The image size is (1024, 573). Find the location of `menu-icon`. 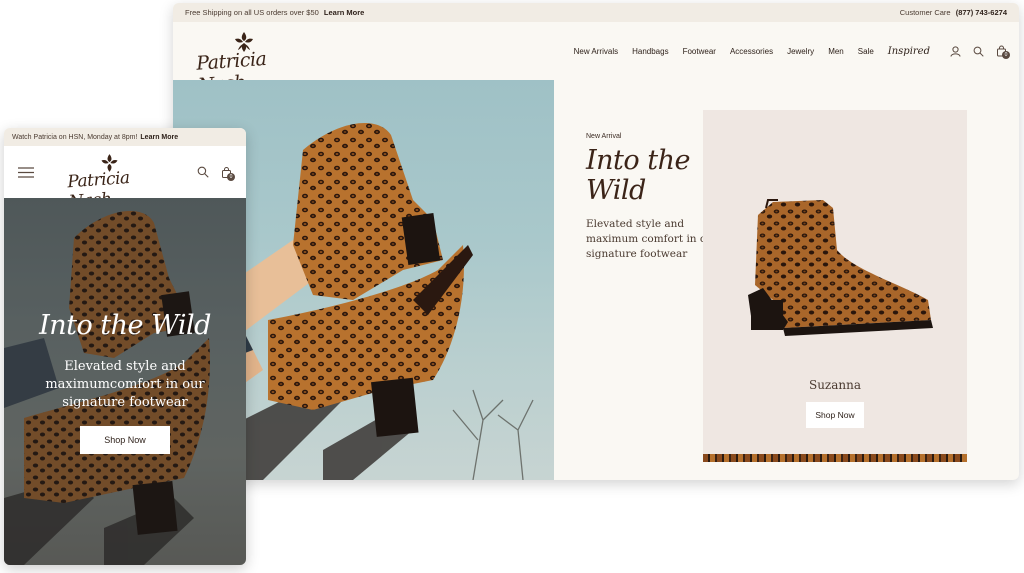

menu-icon is located at coordinates (26, 172).